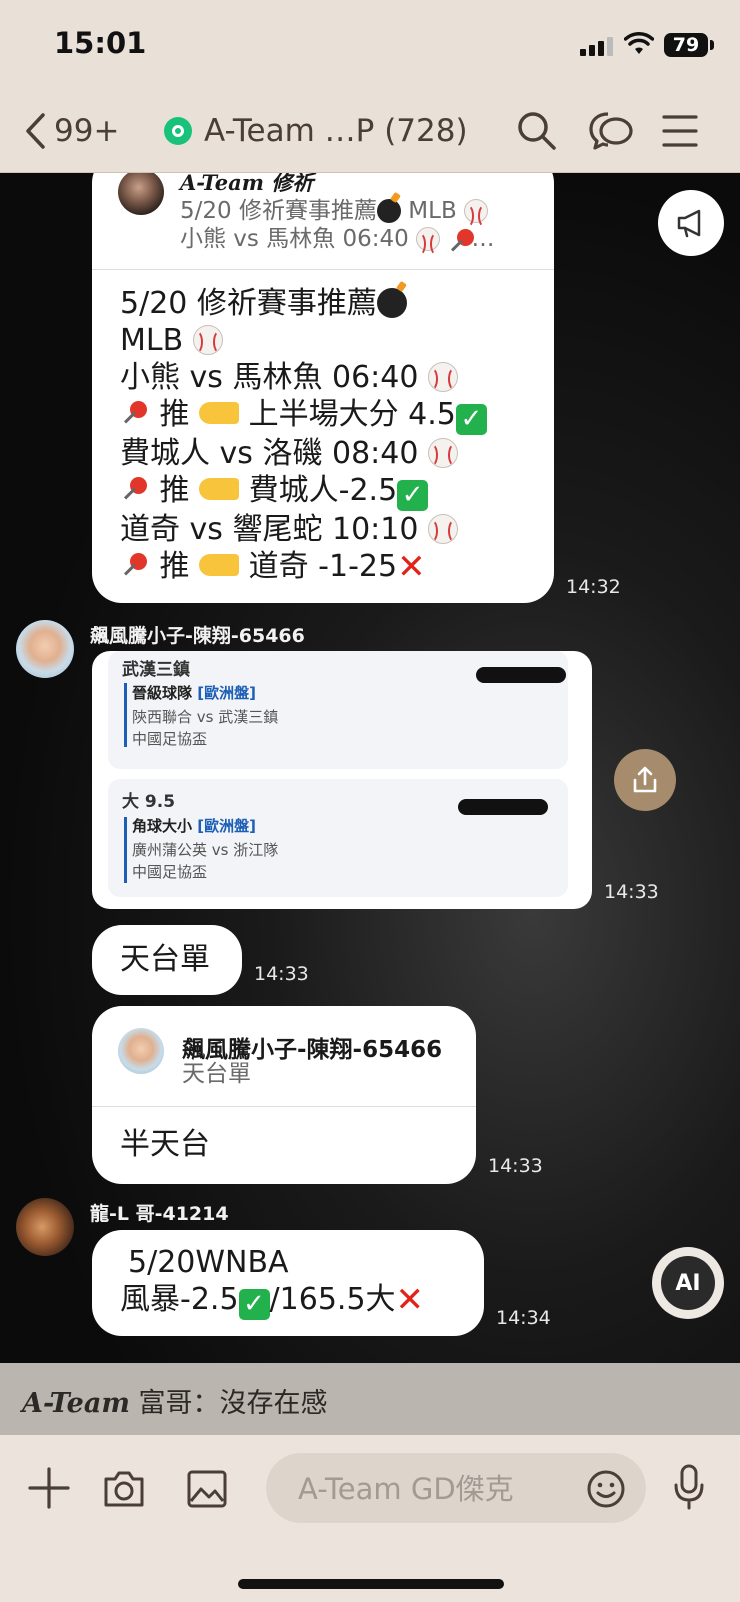 The height and width of the screenshot is (1602, 740). I want to click on text-line: MLB, so click(152, 340).